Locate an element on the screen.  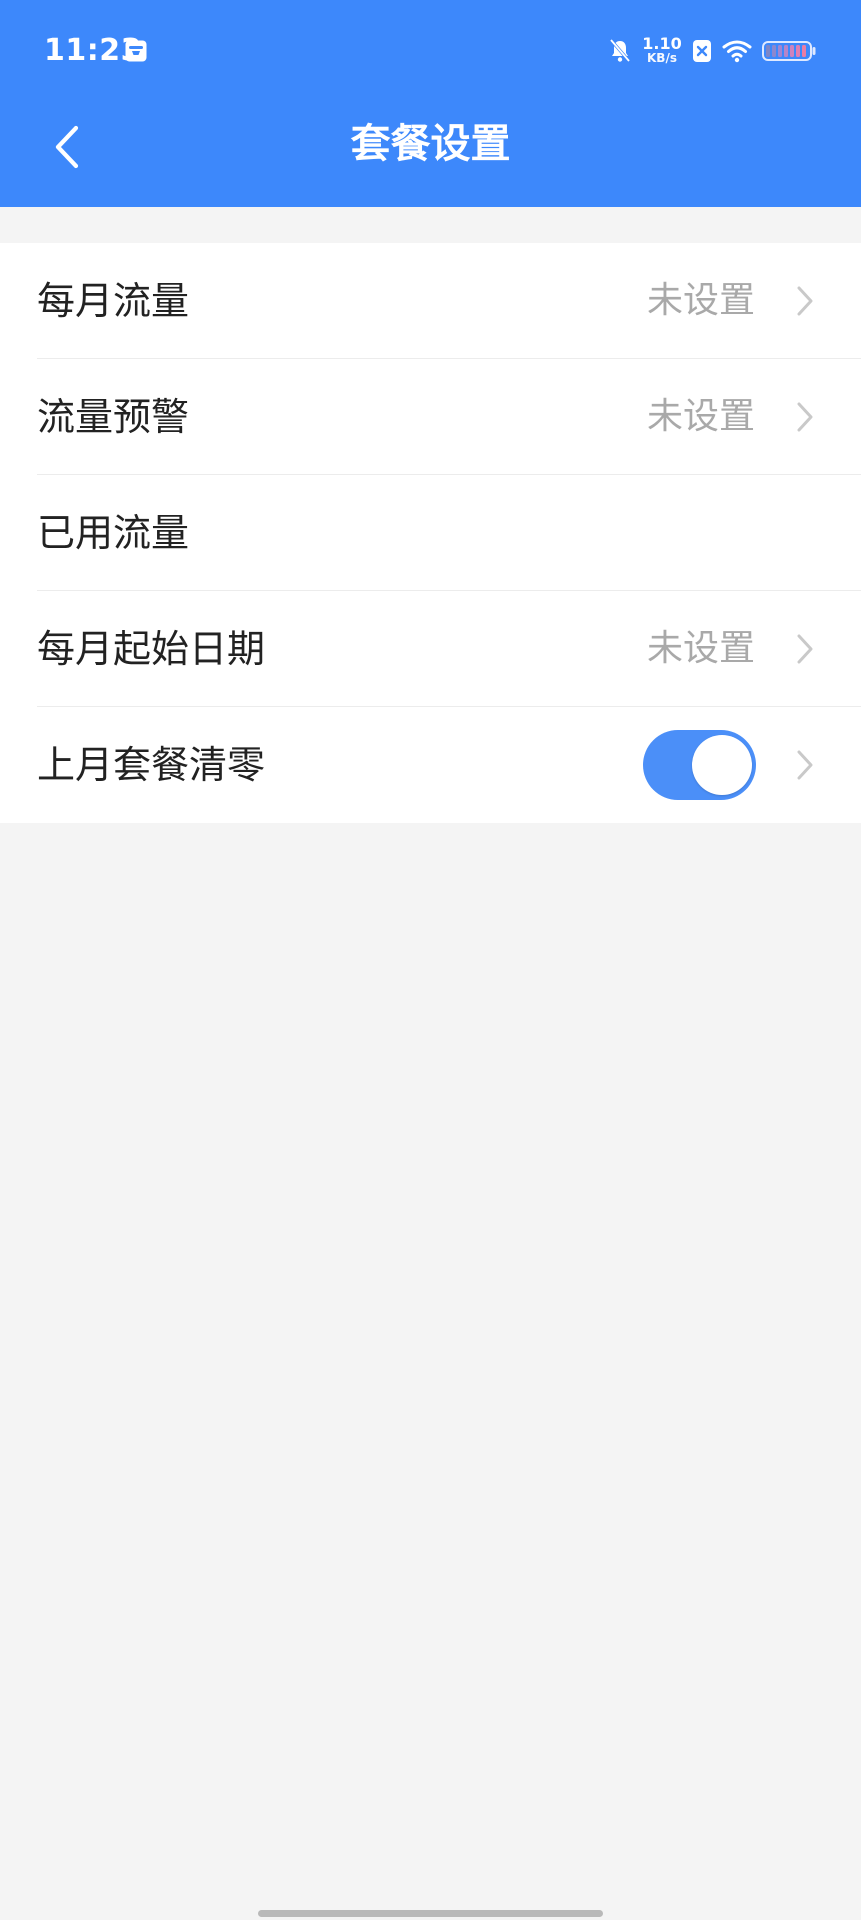
settings-row-reset-last-month: 上月套餐清零 is located at coordinates (449, 765).